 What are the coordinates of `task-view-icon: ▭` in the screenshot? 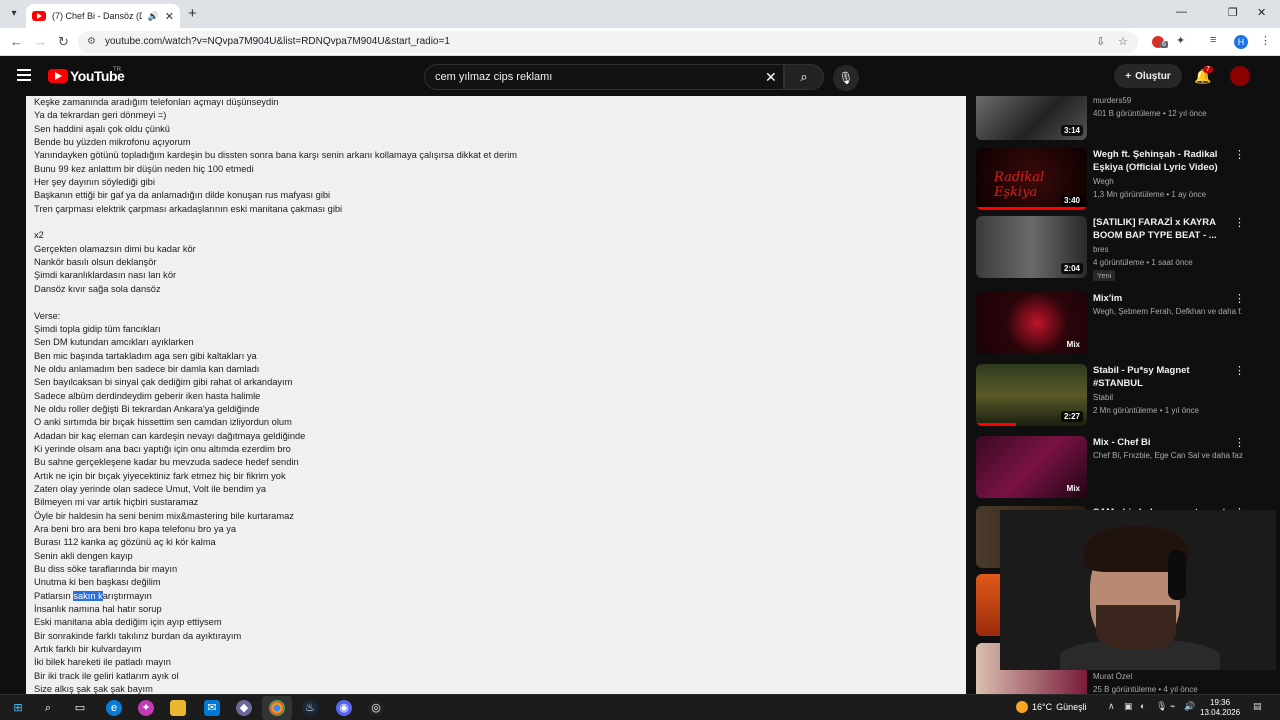 It's located at (80, 708).